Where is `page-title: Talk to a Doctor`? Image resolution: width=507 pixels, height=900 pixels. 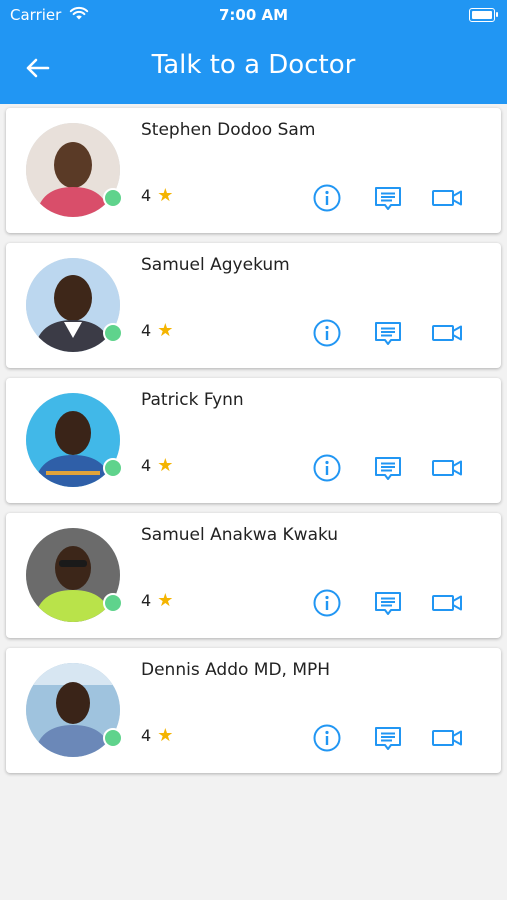
page-title: Talk to a Doctor is located at coordinates (253, 65).